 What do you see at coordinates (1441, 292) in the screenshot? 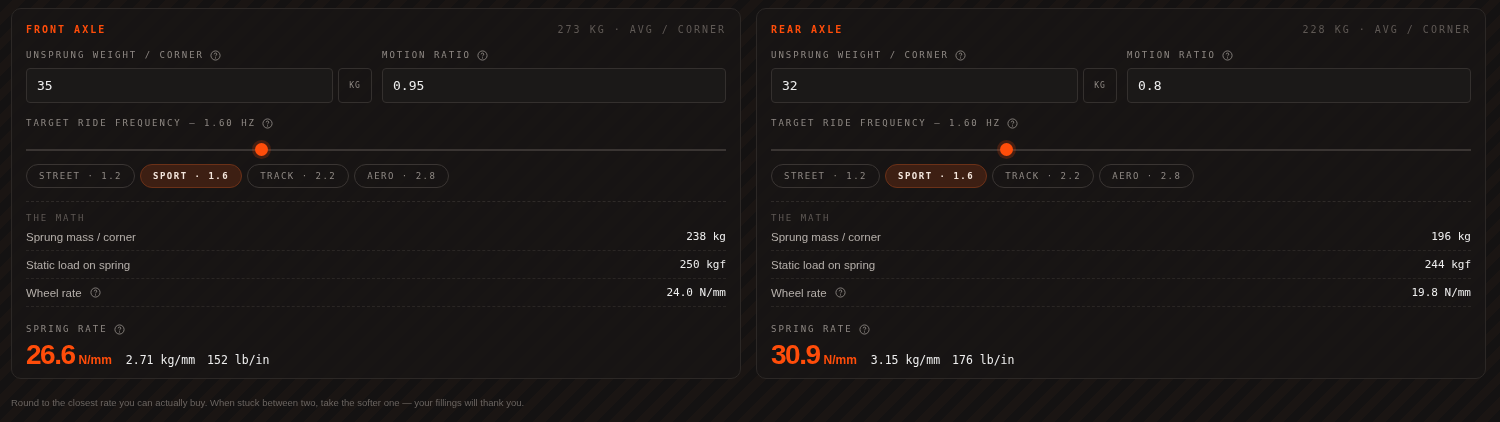
I see `row-value: 19.8 N/mm` at bounding box center [1441, 292].